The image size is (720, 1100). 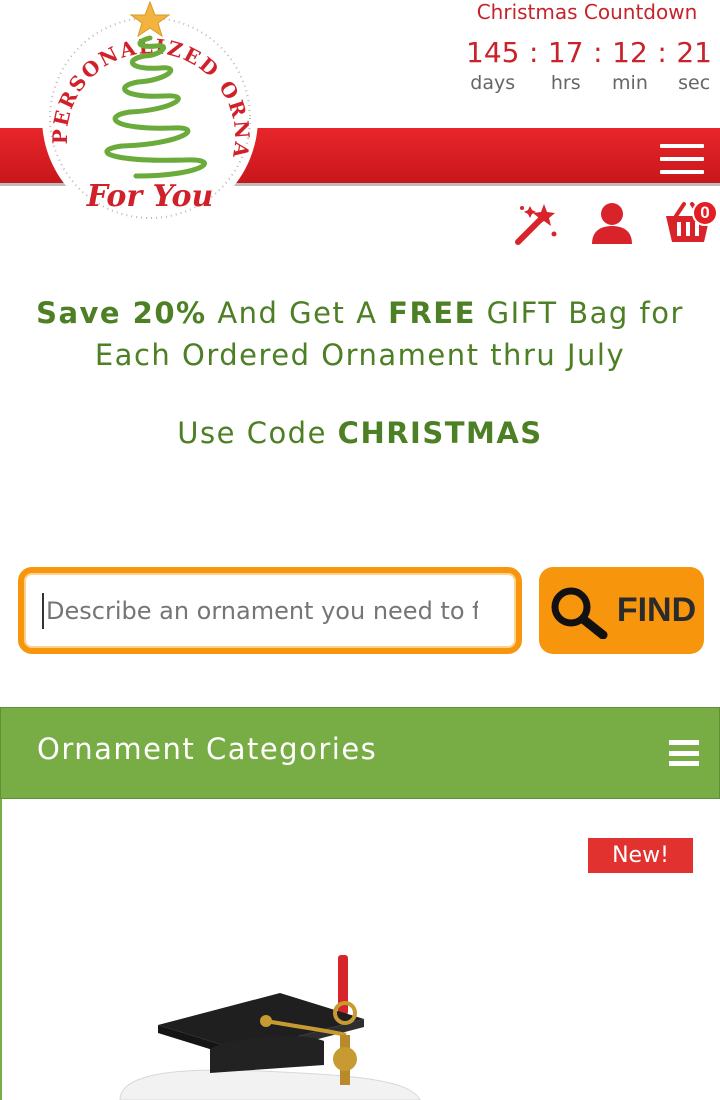 What do you see at coordinates (297, 313) in the screenshot?
I see `promo-text: And Get A` at bounding box center [297, 313].